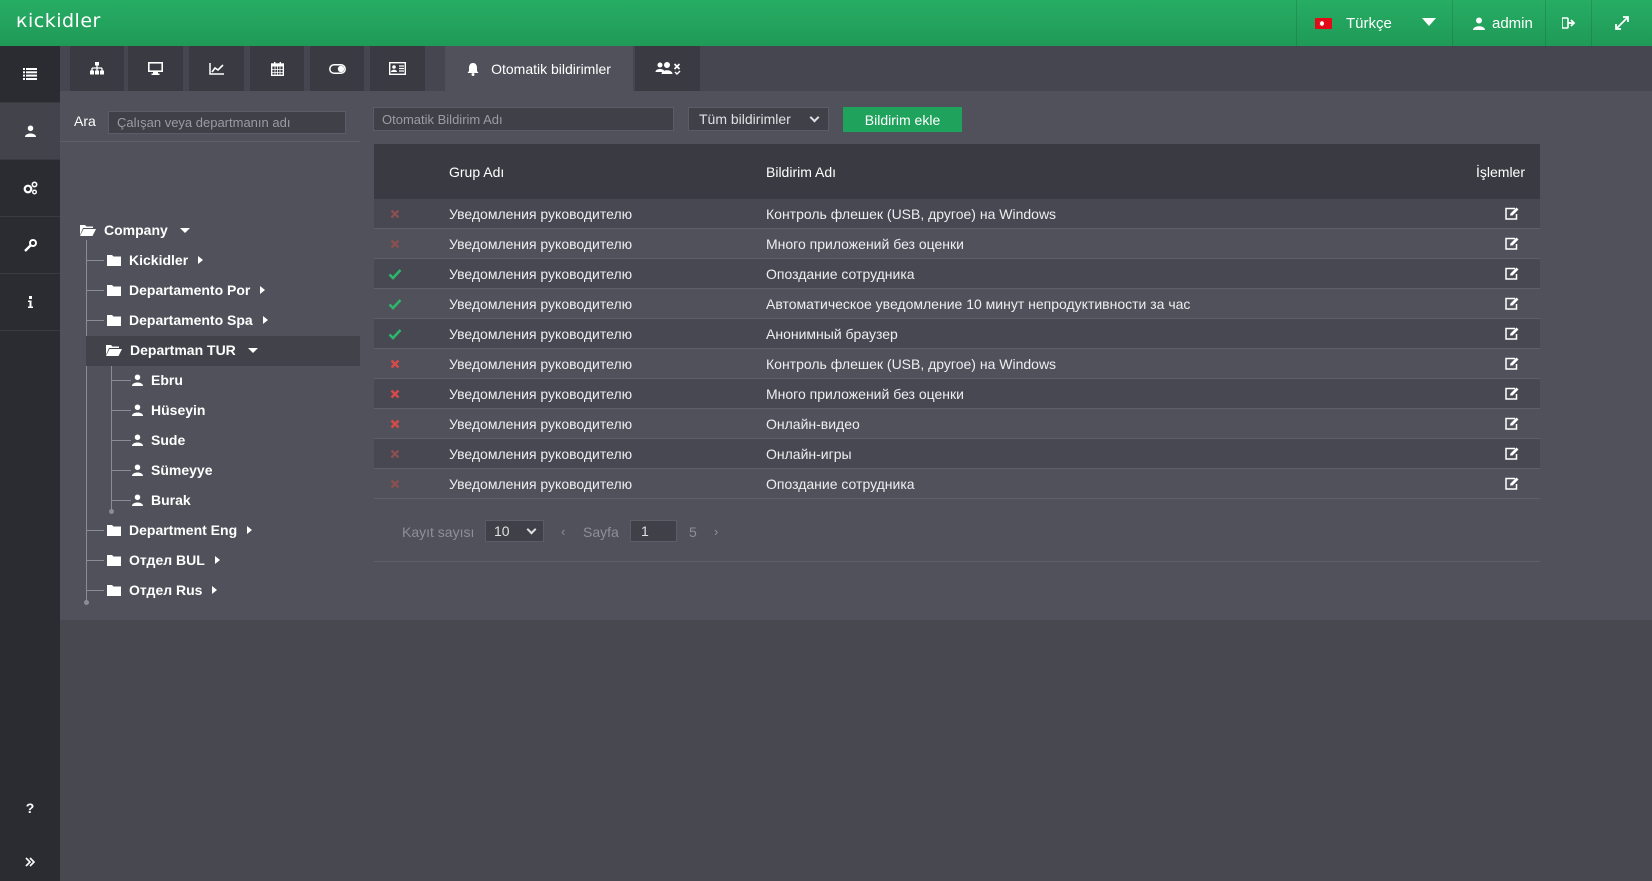  I want to click on language-selector: Türkçe, so click(1374, 23).